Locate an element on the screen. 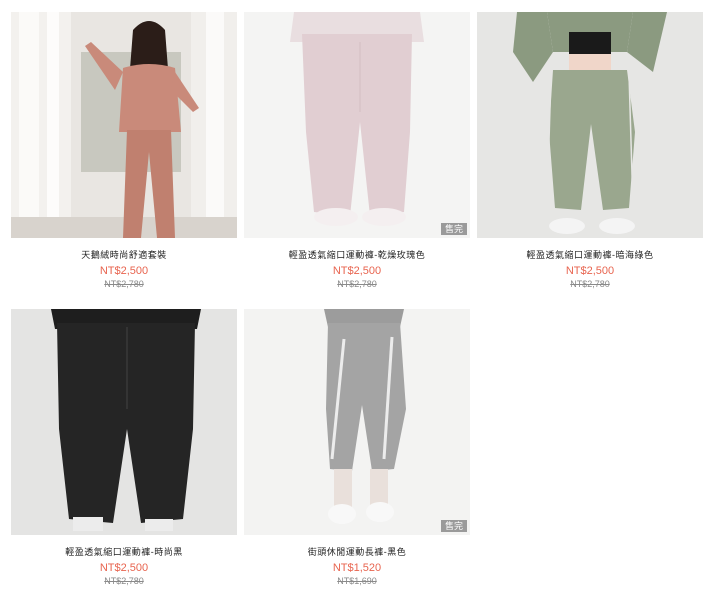  product-name: 輕盈透氣縮口運動褲-時尚黑 is located at coordinates (124, 552).